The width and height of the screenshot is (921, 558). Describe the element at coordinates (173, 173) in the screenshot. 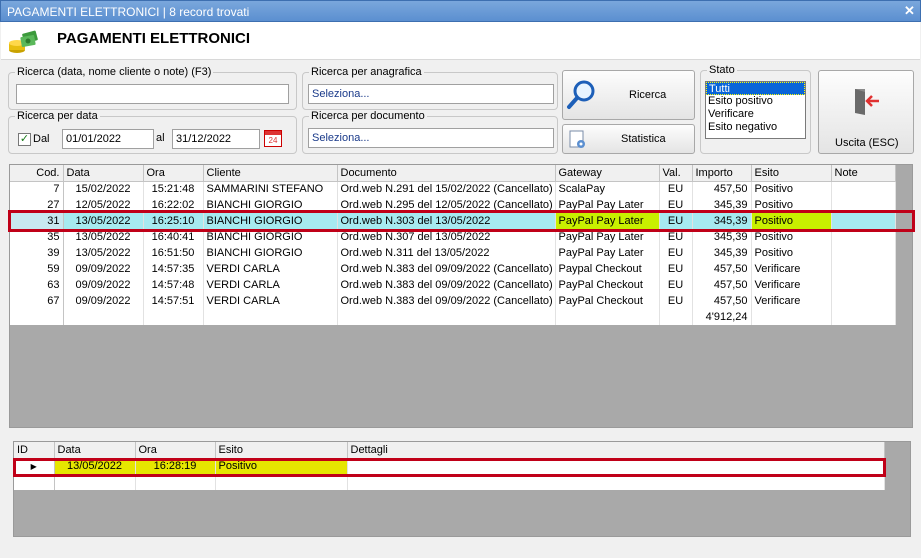

I see `column-header: Ora` at that location.